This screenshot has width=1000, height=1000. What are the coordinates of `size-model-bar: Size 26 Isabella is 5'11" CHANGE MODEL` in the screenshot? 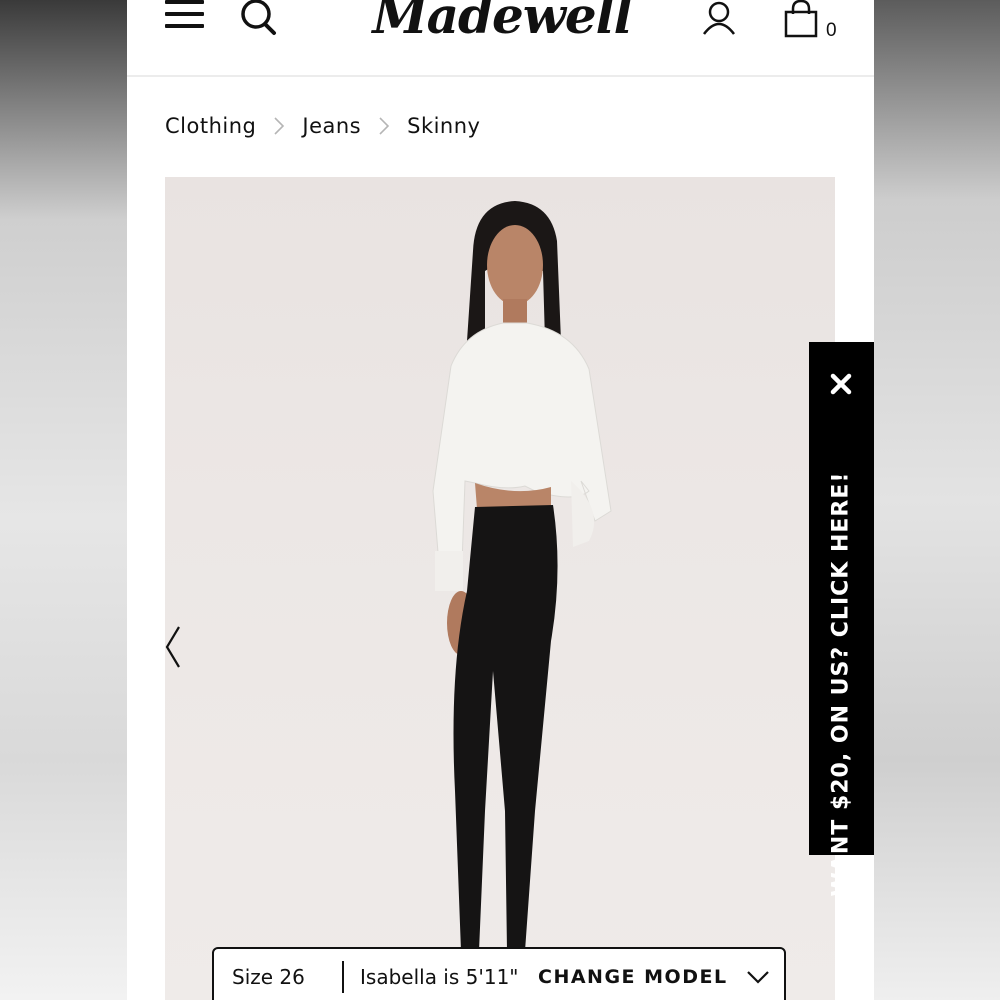 It's located at (499, 973).